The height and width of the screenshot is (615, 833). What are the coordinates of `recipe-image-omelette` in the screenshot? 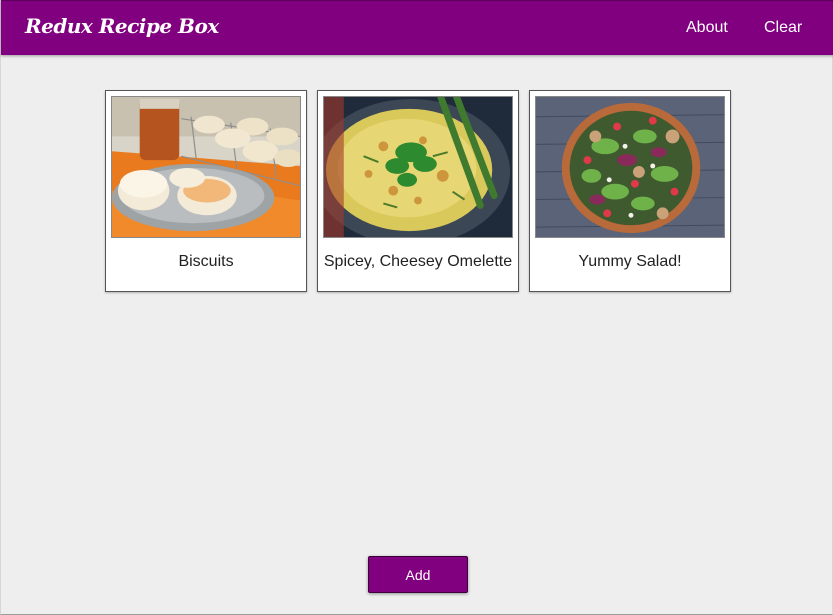 It's located at (418, 167).